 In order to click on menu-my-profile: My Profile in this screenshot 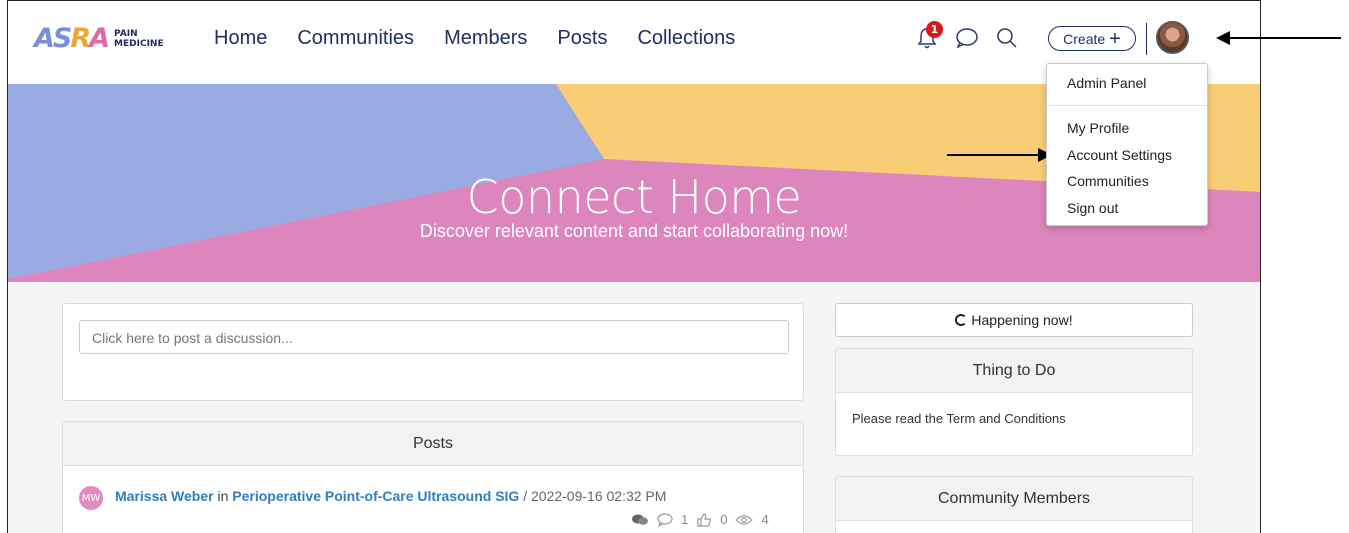, I will do `click(1098, 128)`.